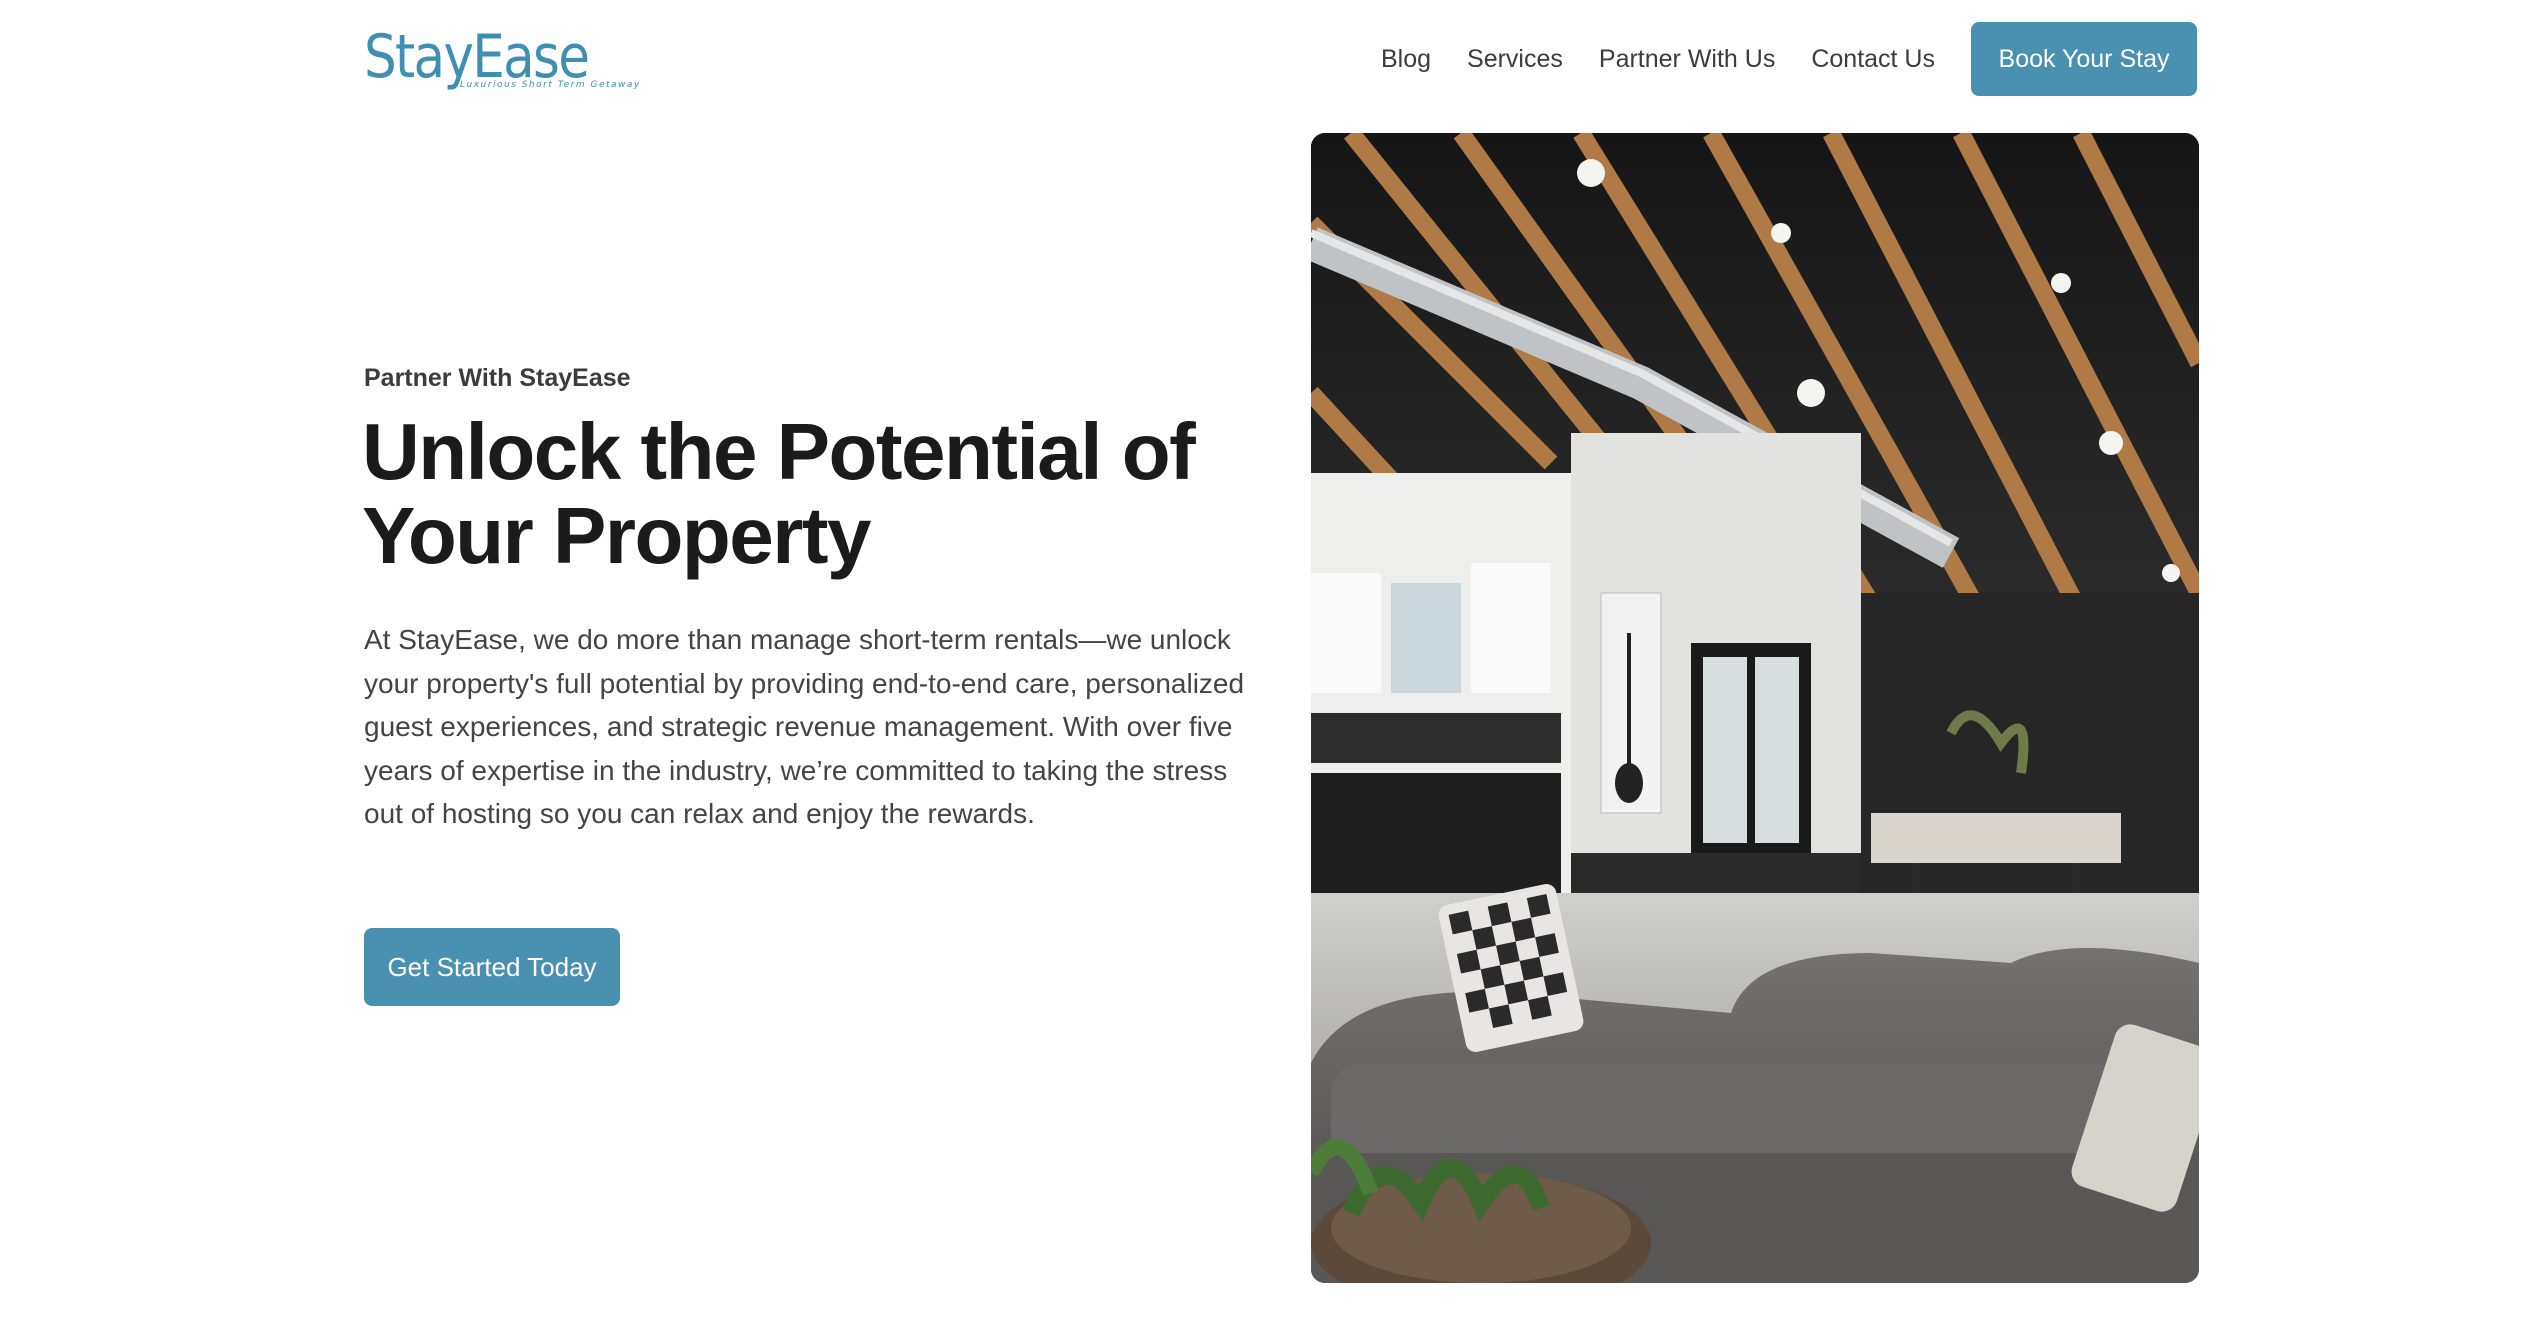 This screenshot has width=2525, height=1335. I want to click on get-started-button: Get Started Today, so click(492, 967).